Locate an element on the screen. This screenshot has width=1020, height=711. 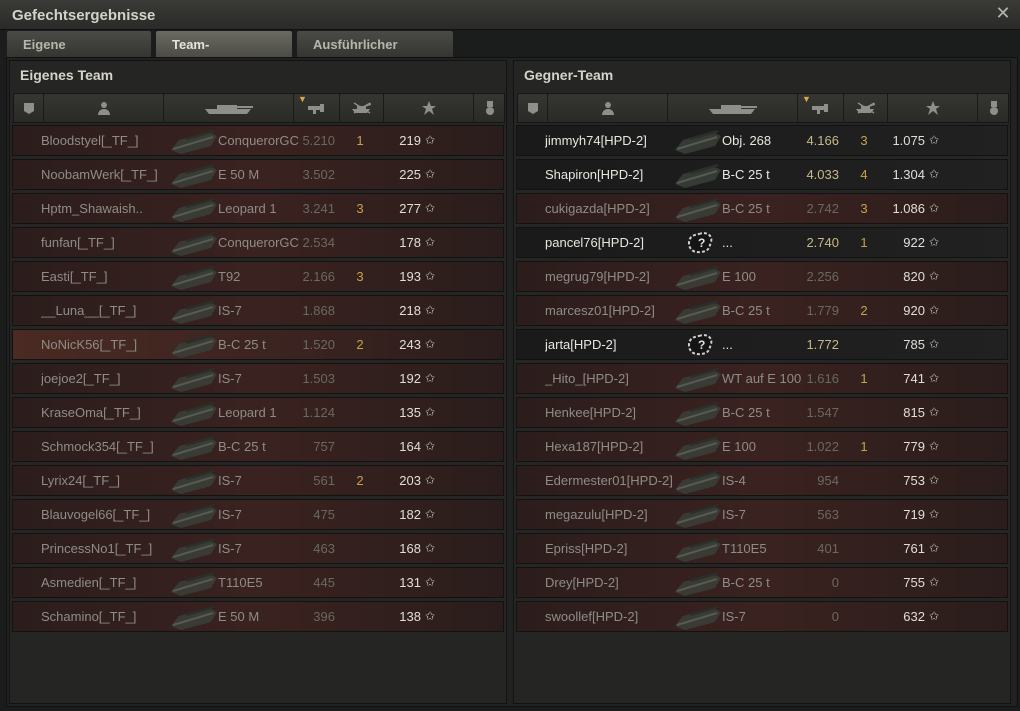
player-name: Henkee[HPD-2] is located at coordinates (591, 412).